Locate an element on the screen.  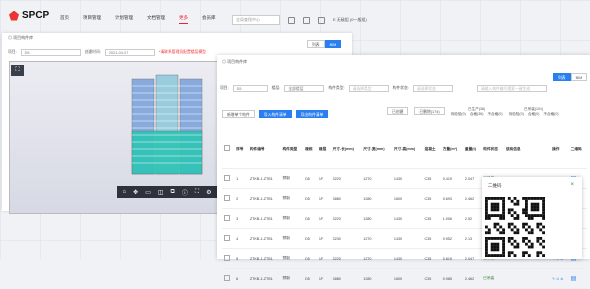
viewer-tool-icon: ⛶ is located at coordinates (17, 70).